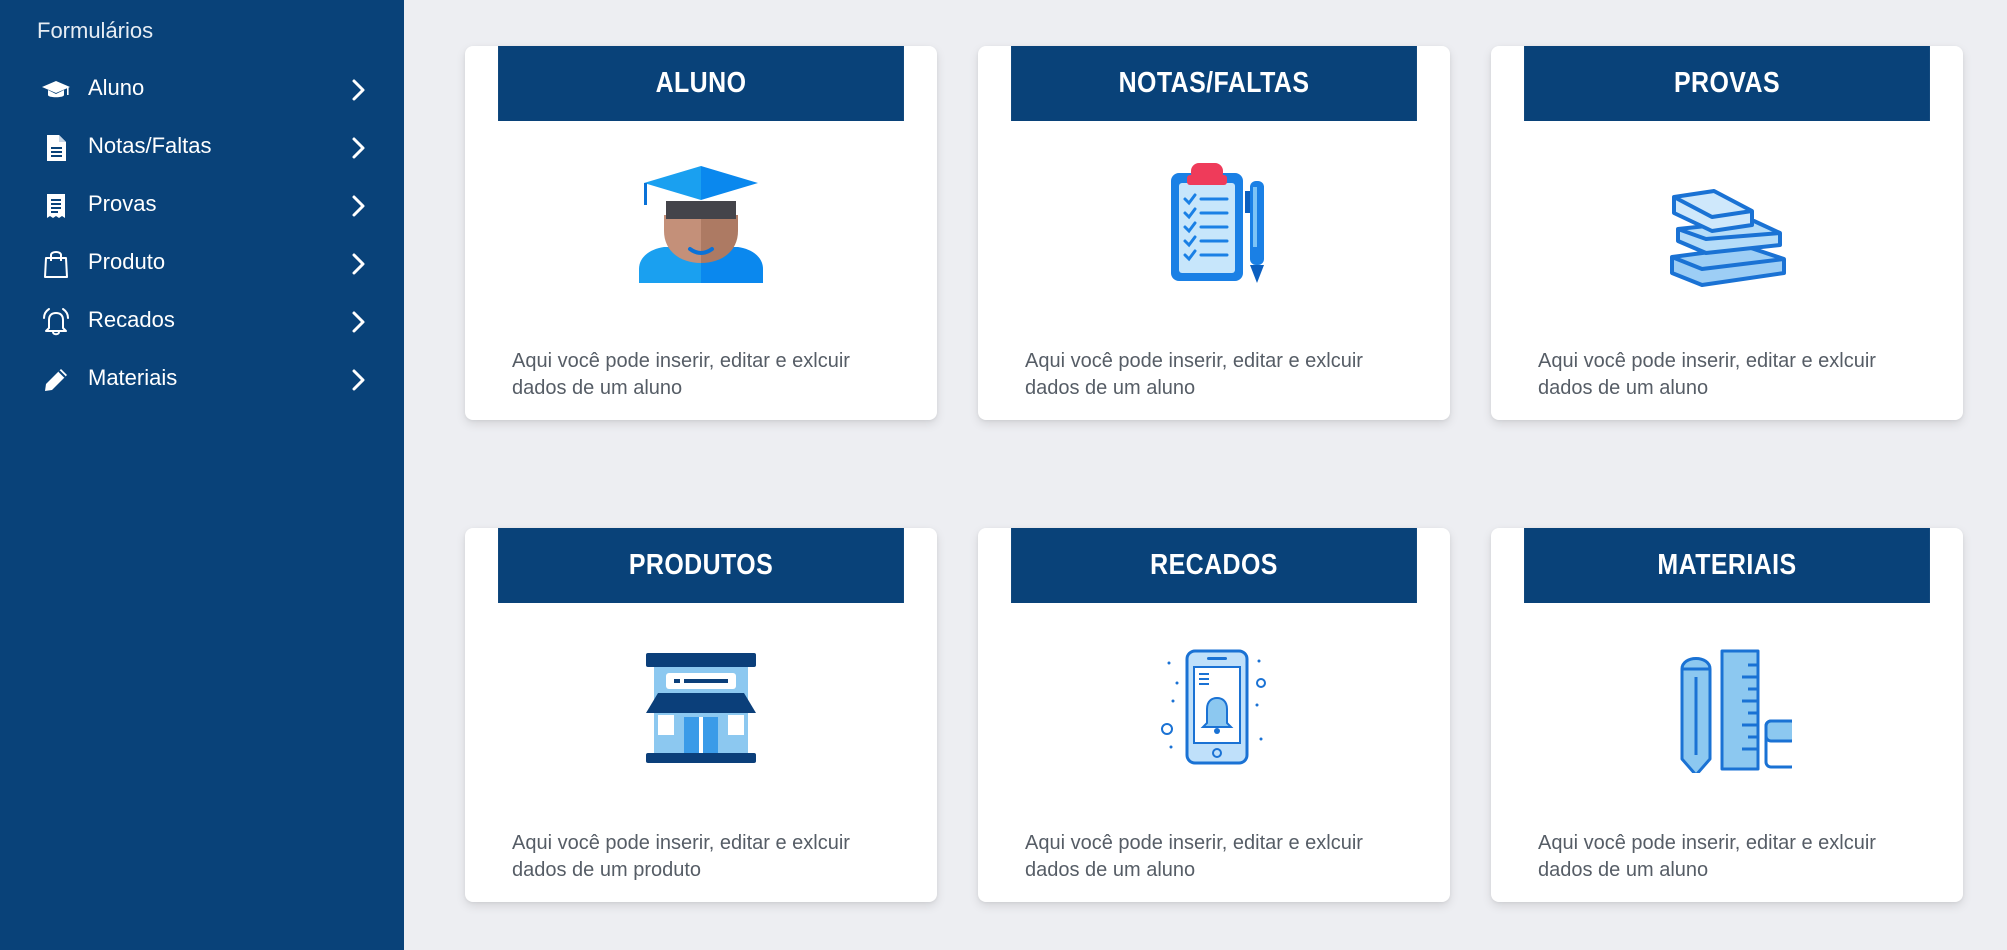 The width and height of the screenshot is (2007, 950). What do you see at coordinates (131, 319) in the screenshot?
I see `sidebar-item-label: Recados` at bounding box center [131, 319].